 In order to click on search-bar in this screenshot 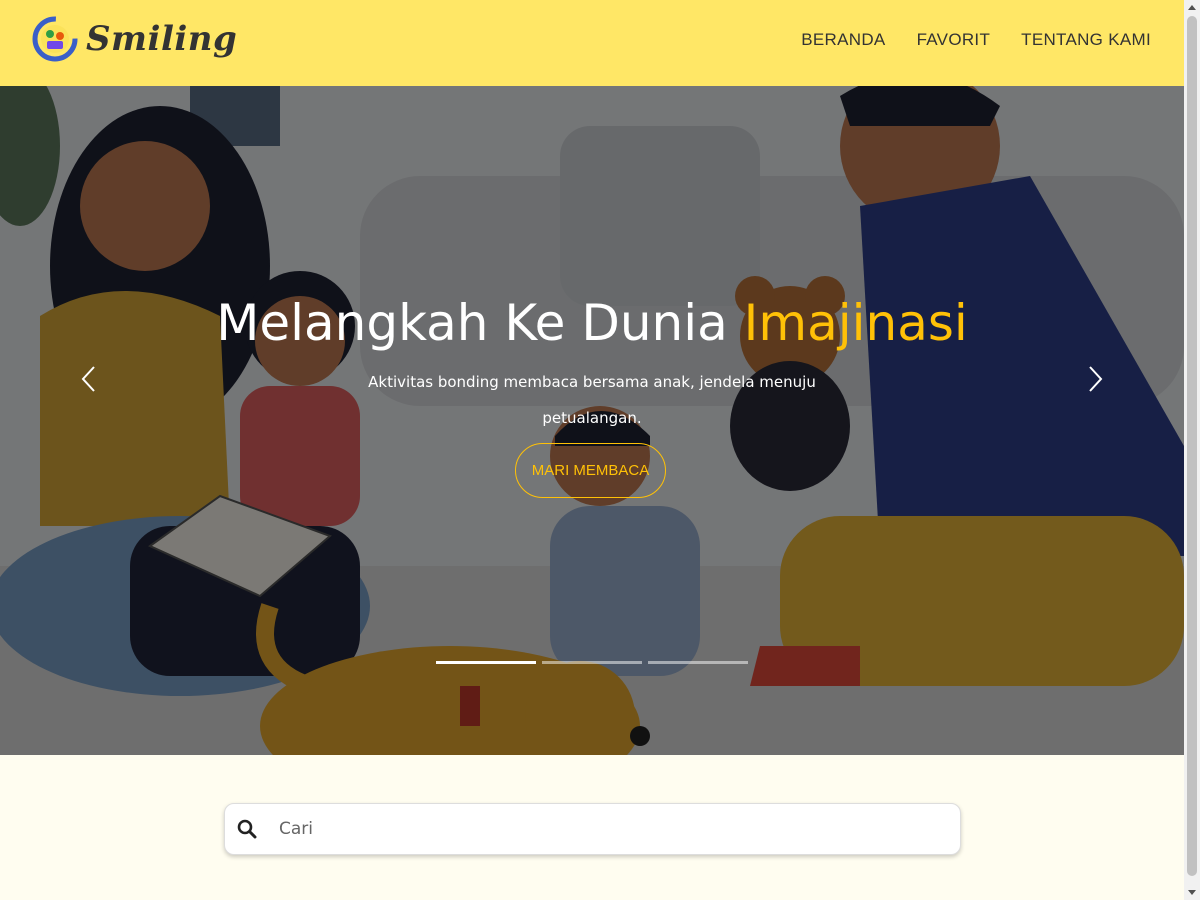, I will do `click(592, 829)`.